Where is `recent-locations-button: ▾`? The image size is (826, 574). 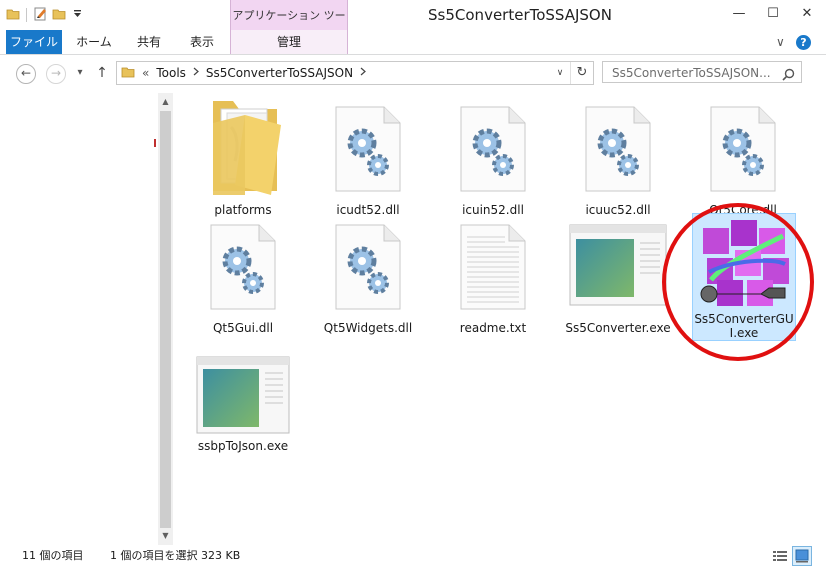 recent-locations-button: ▾ is located at coordinates (80, 73).